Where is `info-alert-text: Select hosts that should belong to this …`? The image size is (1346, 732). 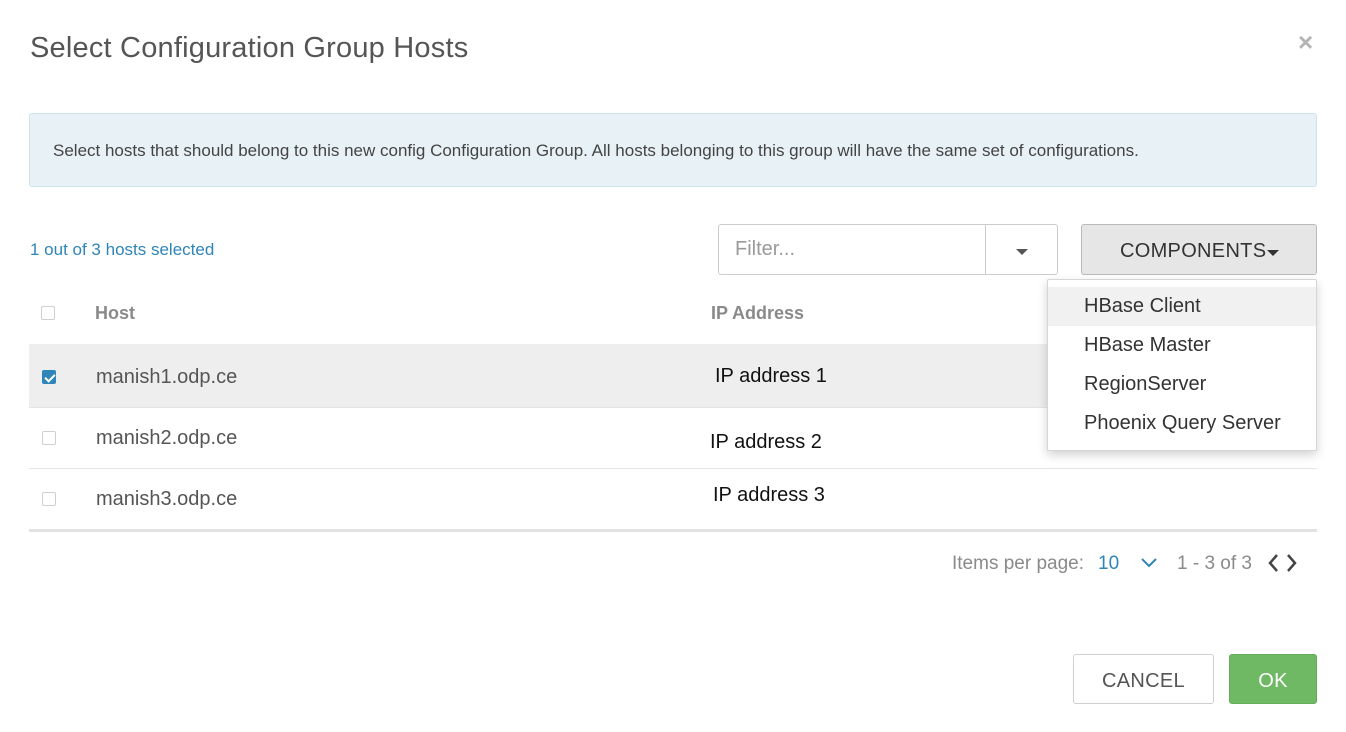
info-alert-text: Select hosts that should belong to this … is located at coordinates (596, 150).